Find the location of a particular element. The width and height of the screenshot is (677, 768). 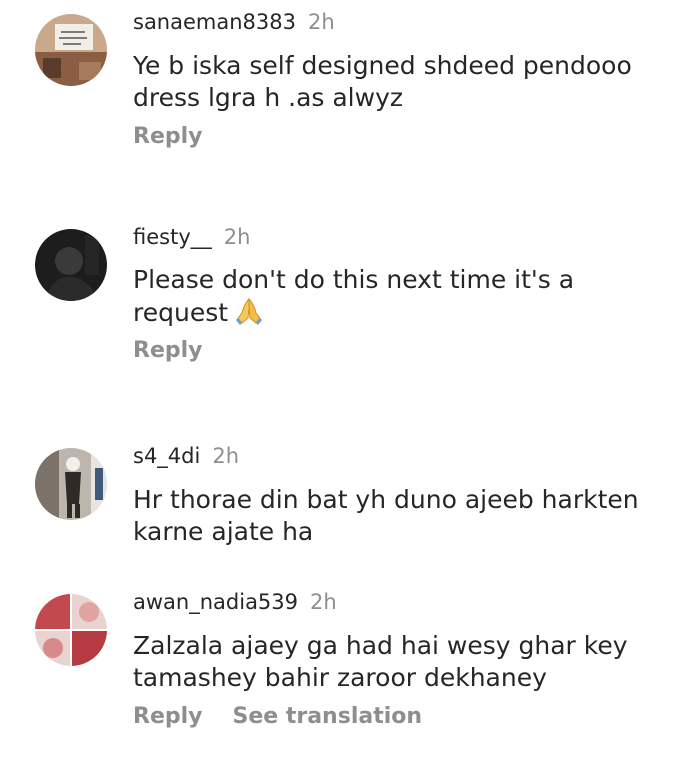

username: sanaeman8383 is located at coordinates (214, 22).